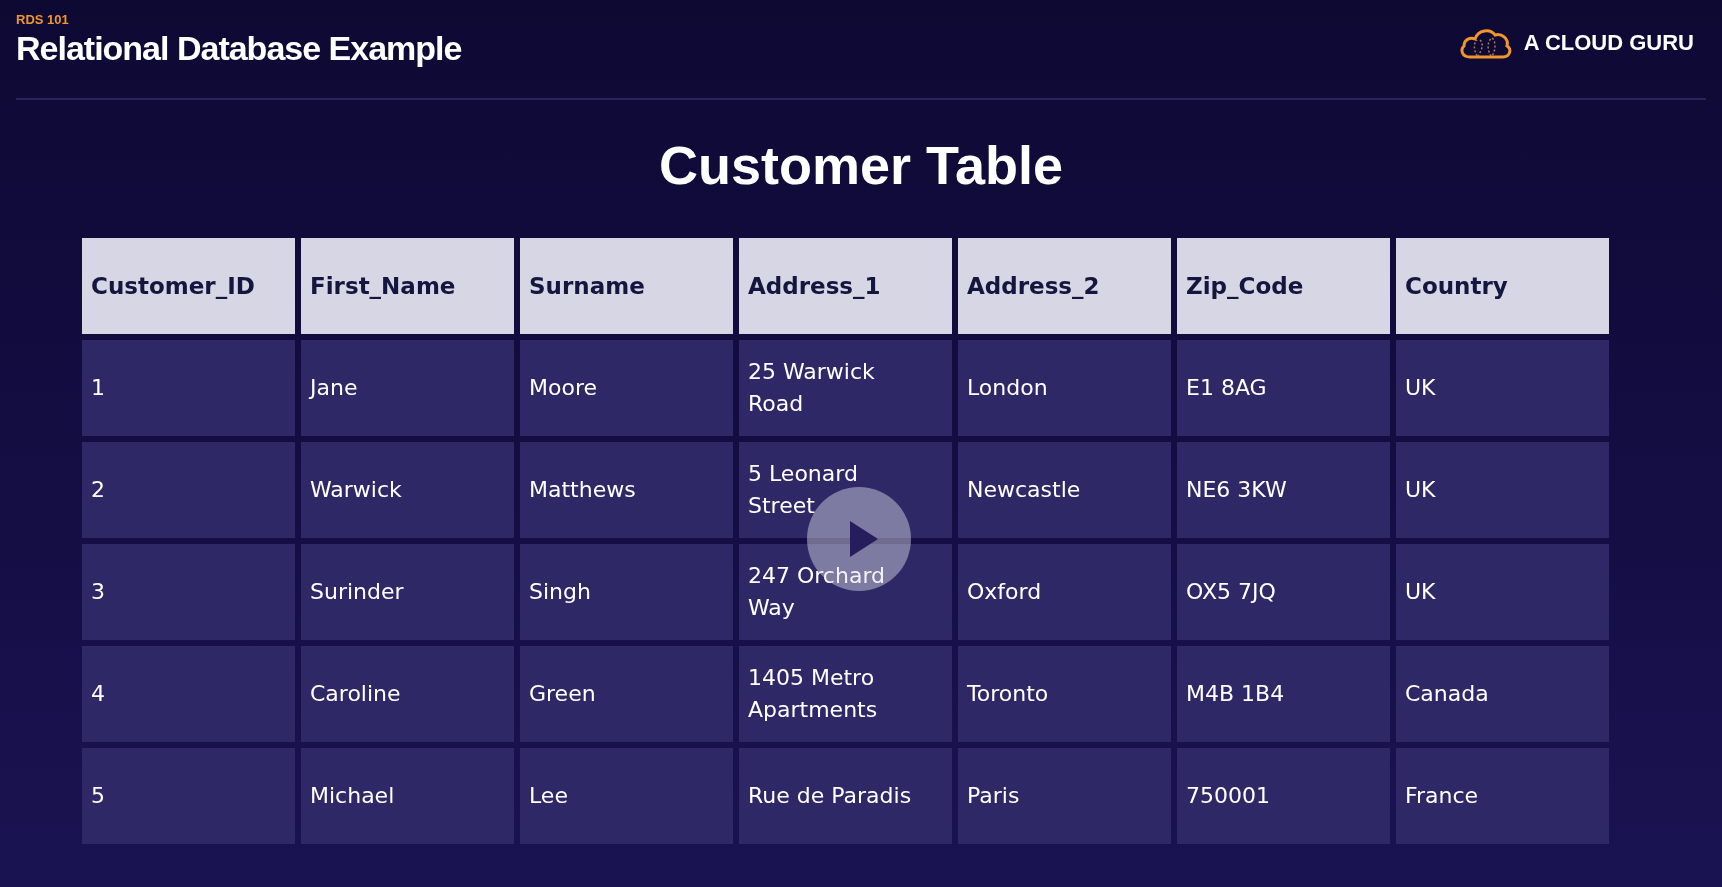  Describe the element at coordinates (845, 694) in the screenshot. I see `table-cell: 1405 Metro Apartments` at that location.